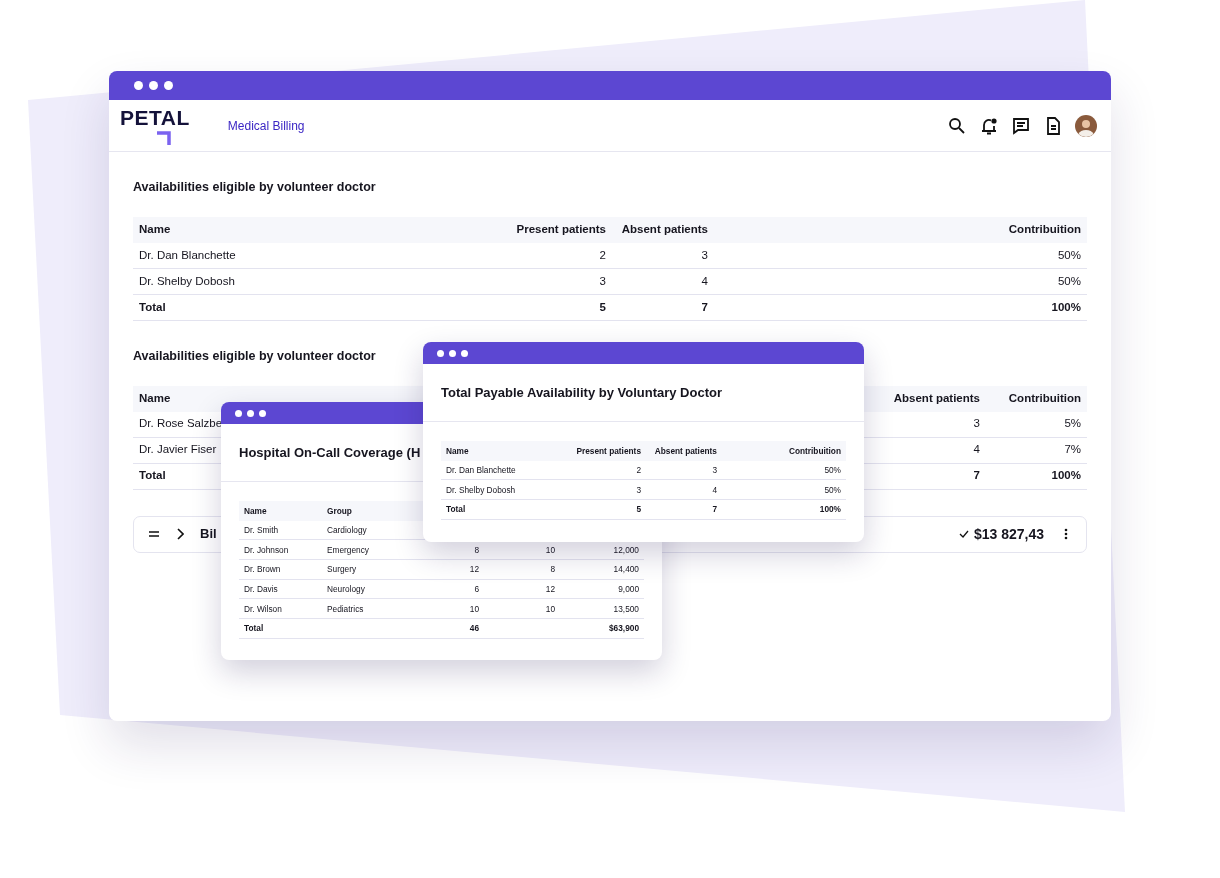 This screenshot has width=1220, height=878. I want to click on logo-text: PETAL, so click(155, 117).